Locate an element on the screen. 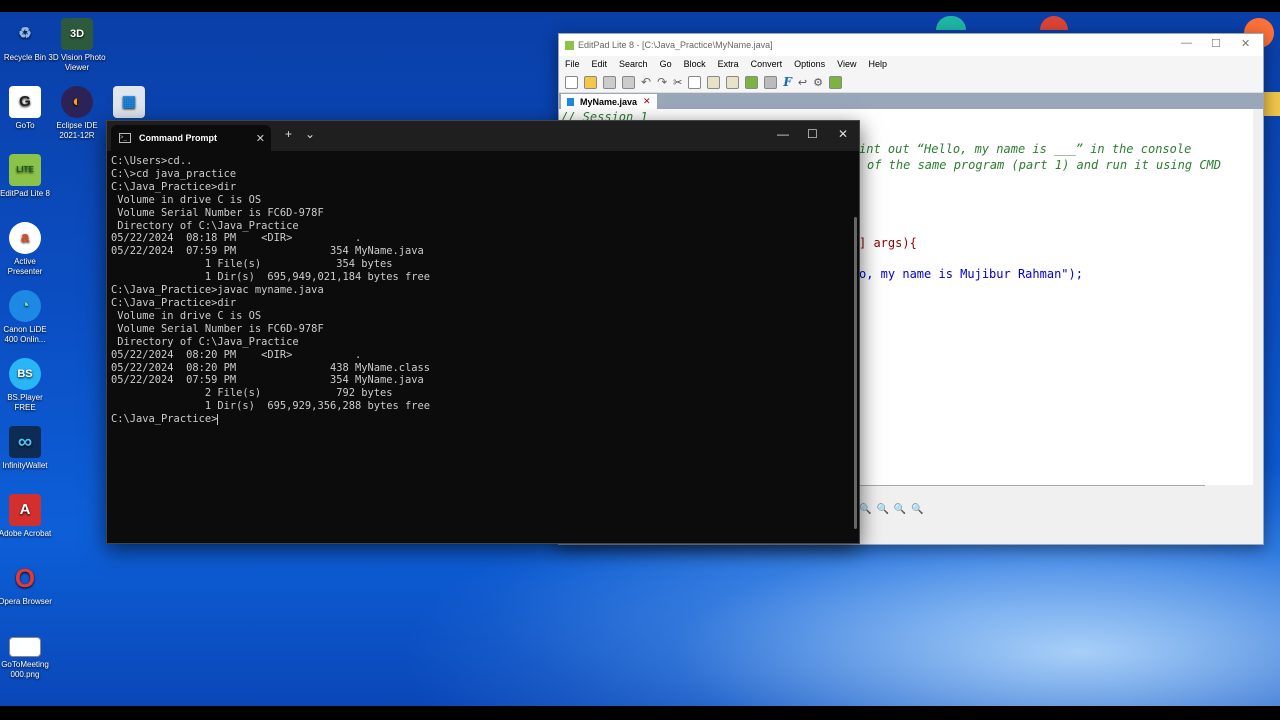 This screenshot has height=720, width=1280. image-file-icon is located at coordinates (25, 647).